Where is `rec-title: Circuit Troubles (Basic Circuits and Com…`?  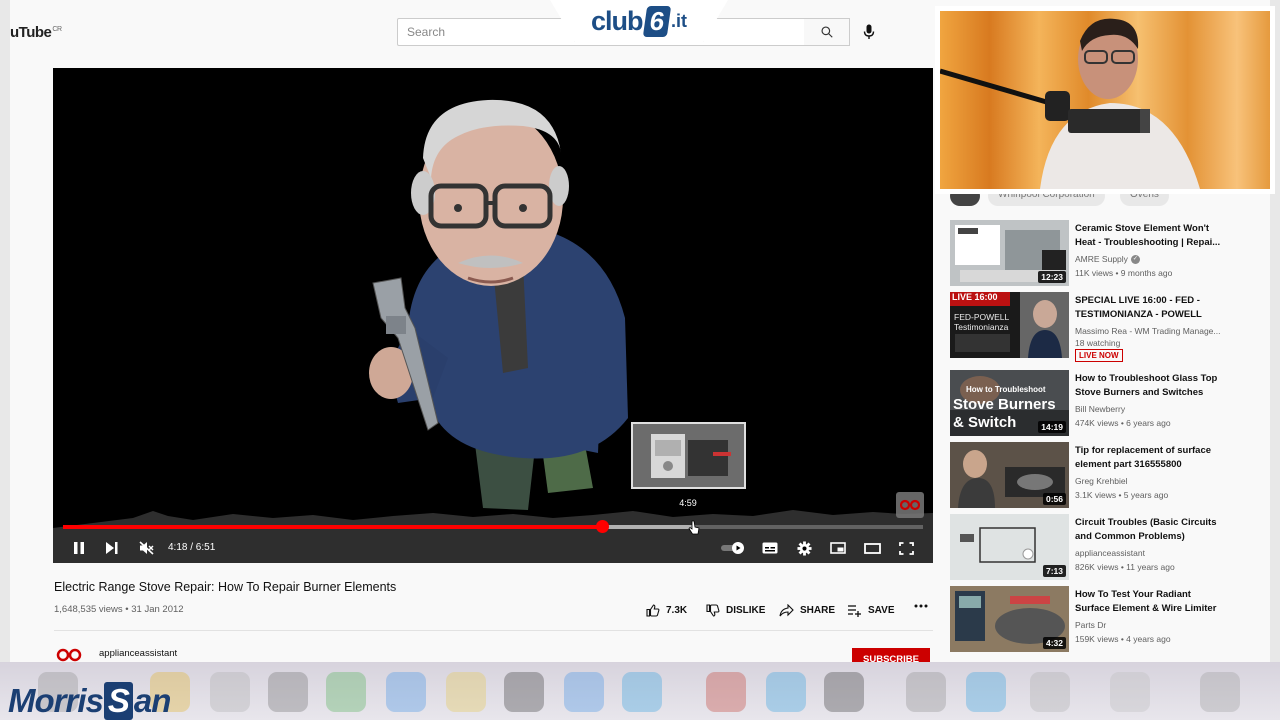 rec-title: Circuit Troubles (Basic Circuits and Com… is located at coordinates (1146, 529).